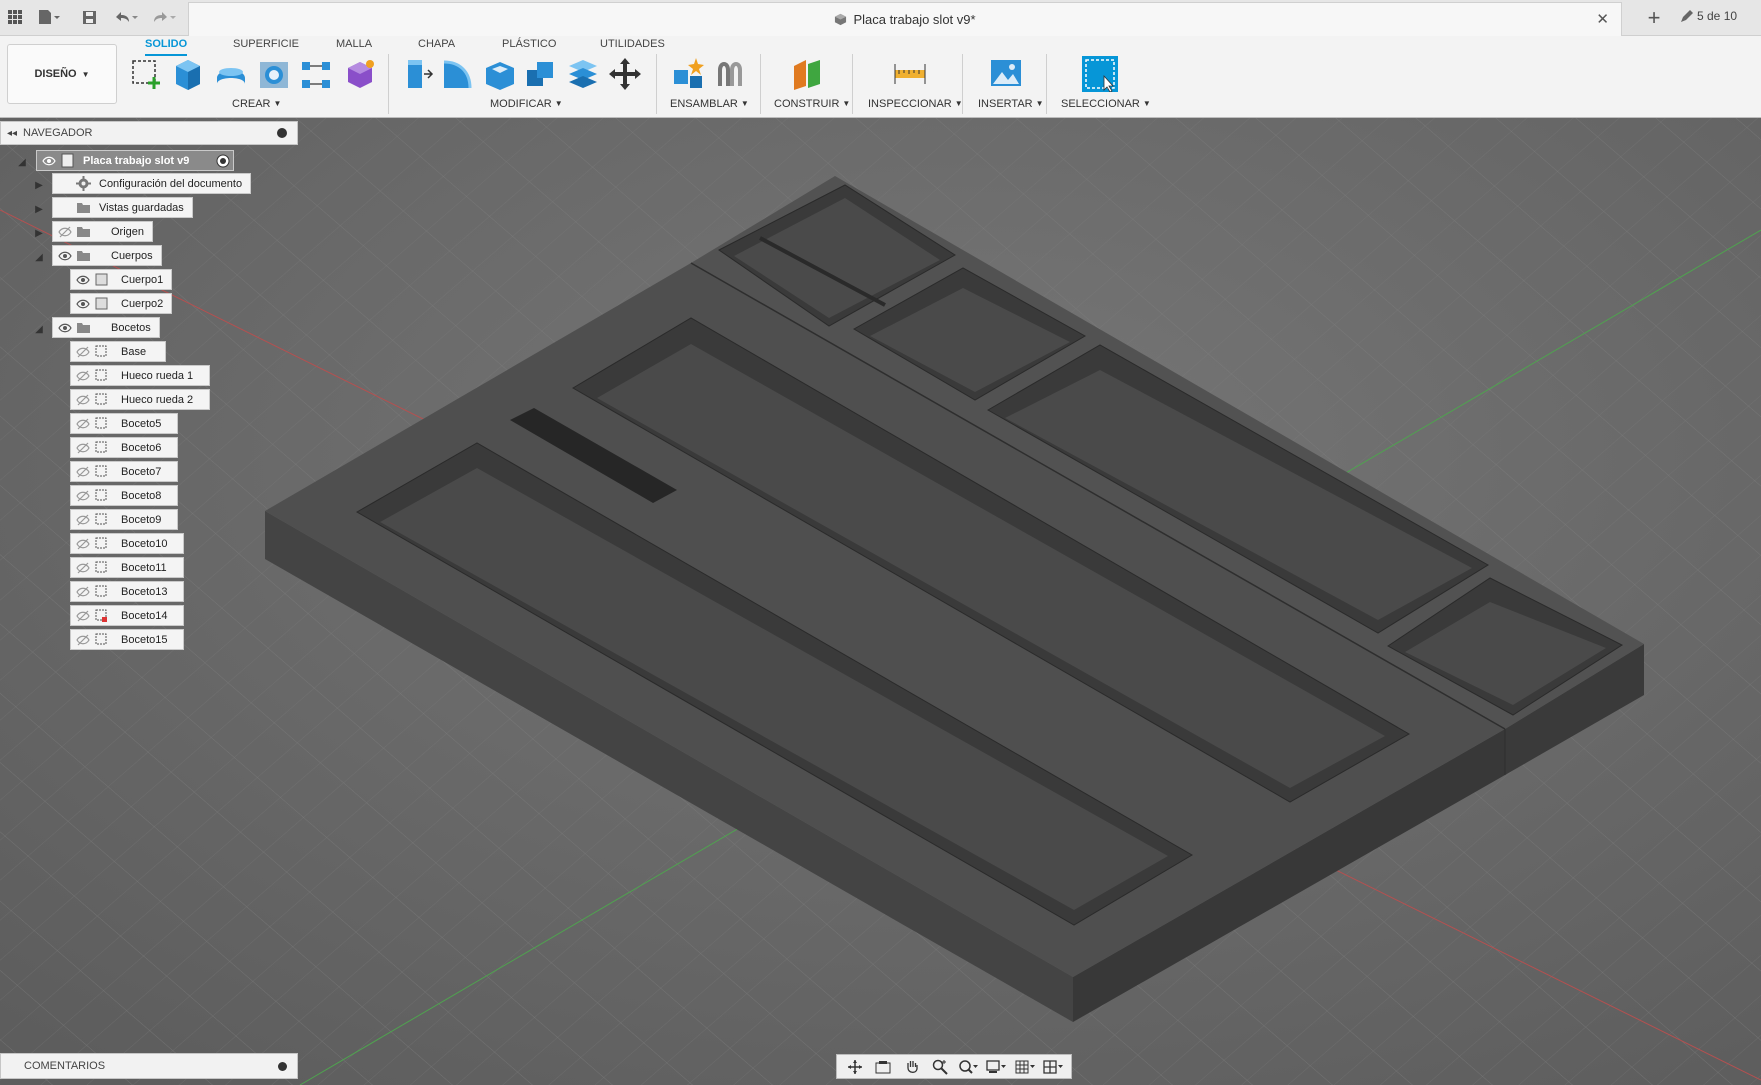 This screenshot has width=1761, height=1085. I want to click on tree-node-sketch: Hueco rueda 2, so click(140, 399).